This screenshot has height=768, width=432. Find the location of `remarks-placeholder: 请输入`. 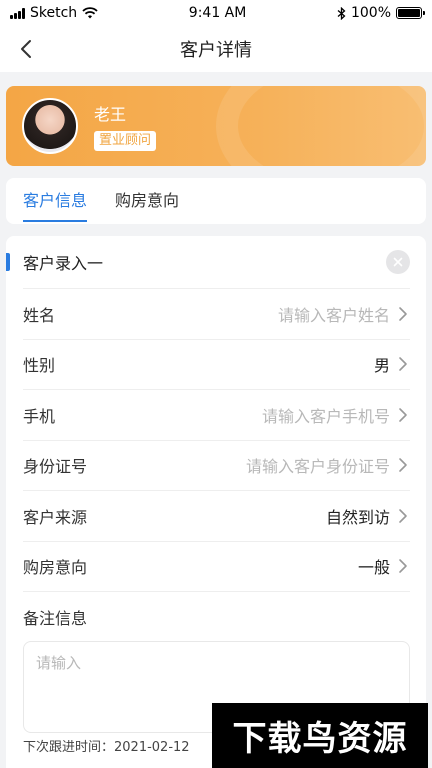

remarks-placeholder: 请输入 is located at coordinates (59, 663).